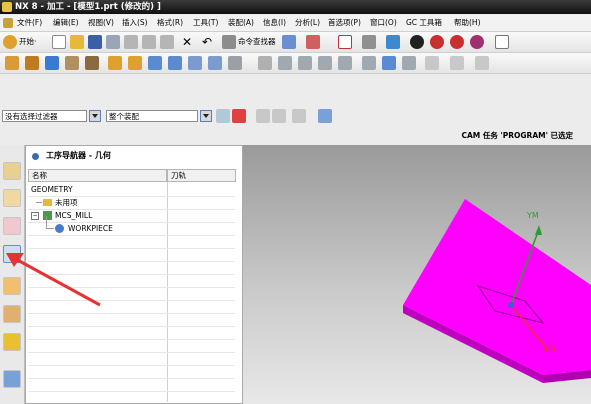 Image resolution: width=591 pixels, height=404 pixels. What do you see at coordinates (393, 42) in the screenshot?
I see `shaded-view-icon` at bounding box center [393, 42].